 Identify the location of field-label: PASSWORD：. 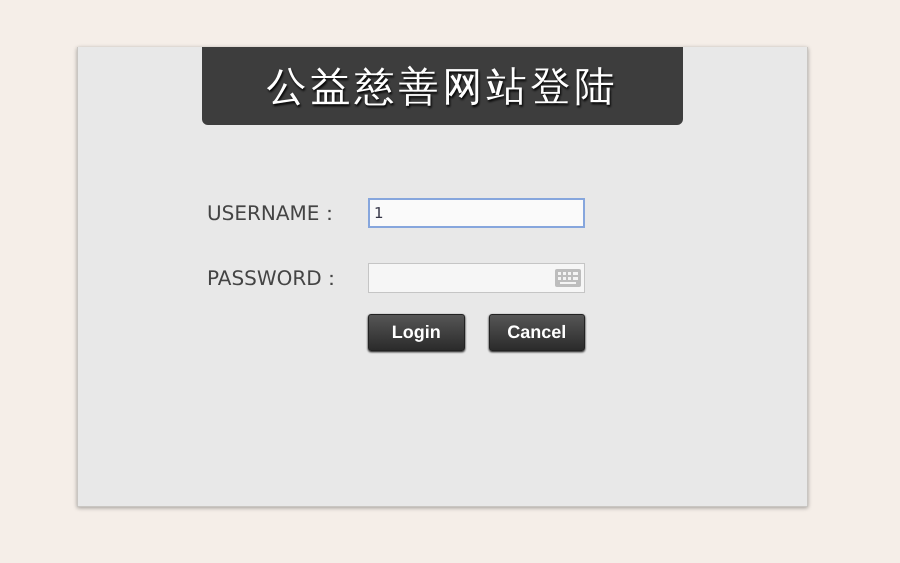
(275, 278).